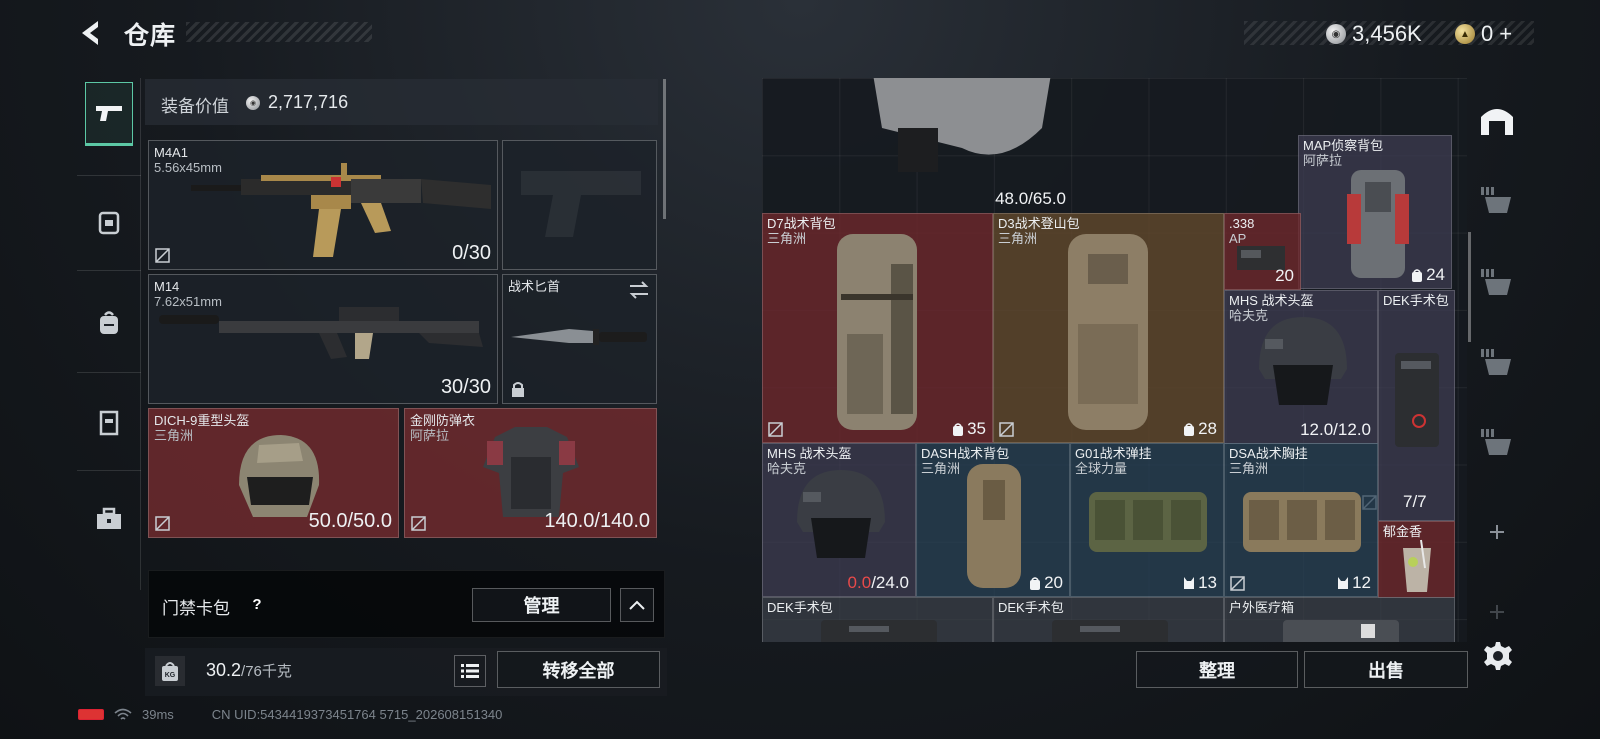 This screenshot has height=739, width=1600. Describe the element at coordinates (308, 102) in the screenshot. I see `equipment-value: 2,717,716` at that location.